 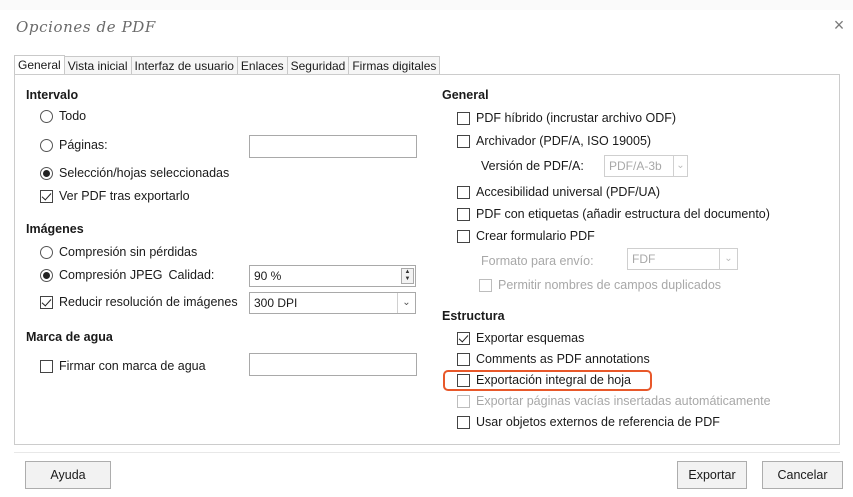 I want to click on tab-interfaz-usuario: Interfaz de usuario, so click(x=184, y=65).